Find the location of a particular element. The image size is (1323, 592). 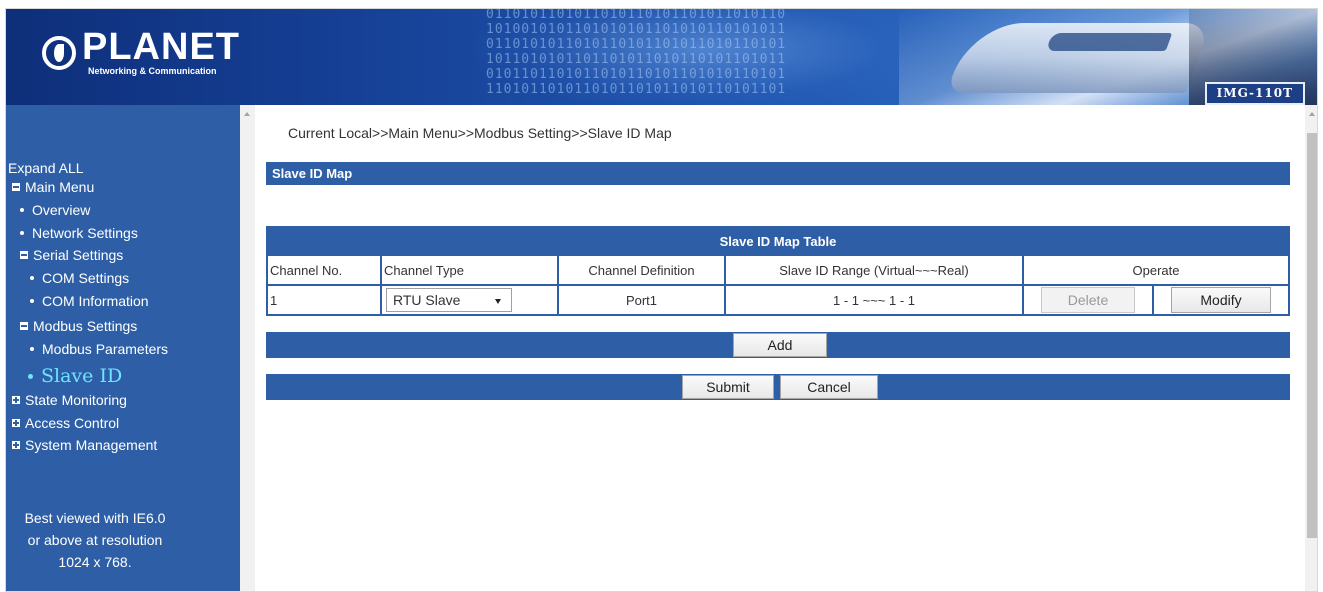

logo-name: PLANET is located at coordinates (161, 47).